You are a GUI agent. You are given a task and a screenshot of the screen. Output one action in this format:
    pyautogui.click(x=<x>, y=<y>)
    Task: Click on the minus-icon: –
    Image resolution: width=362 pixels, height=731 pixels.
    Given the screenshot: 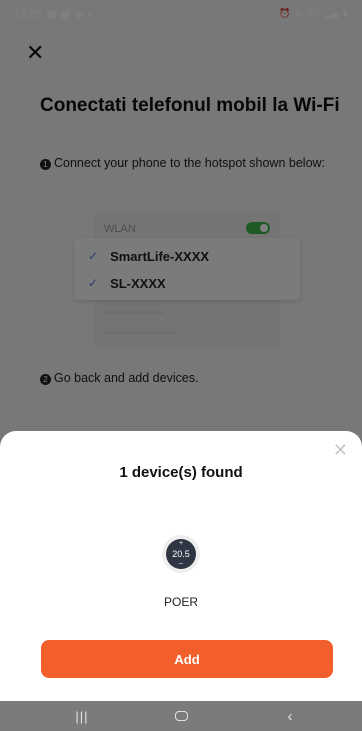 What is the action you would take?
    pyautogui.click(x=181, y=563)
    